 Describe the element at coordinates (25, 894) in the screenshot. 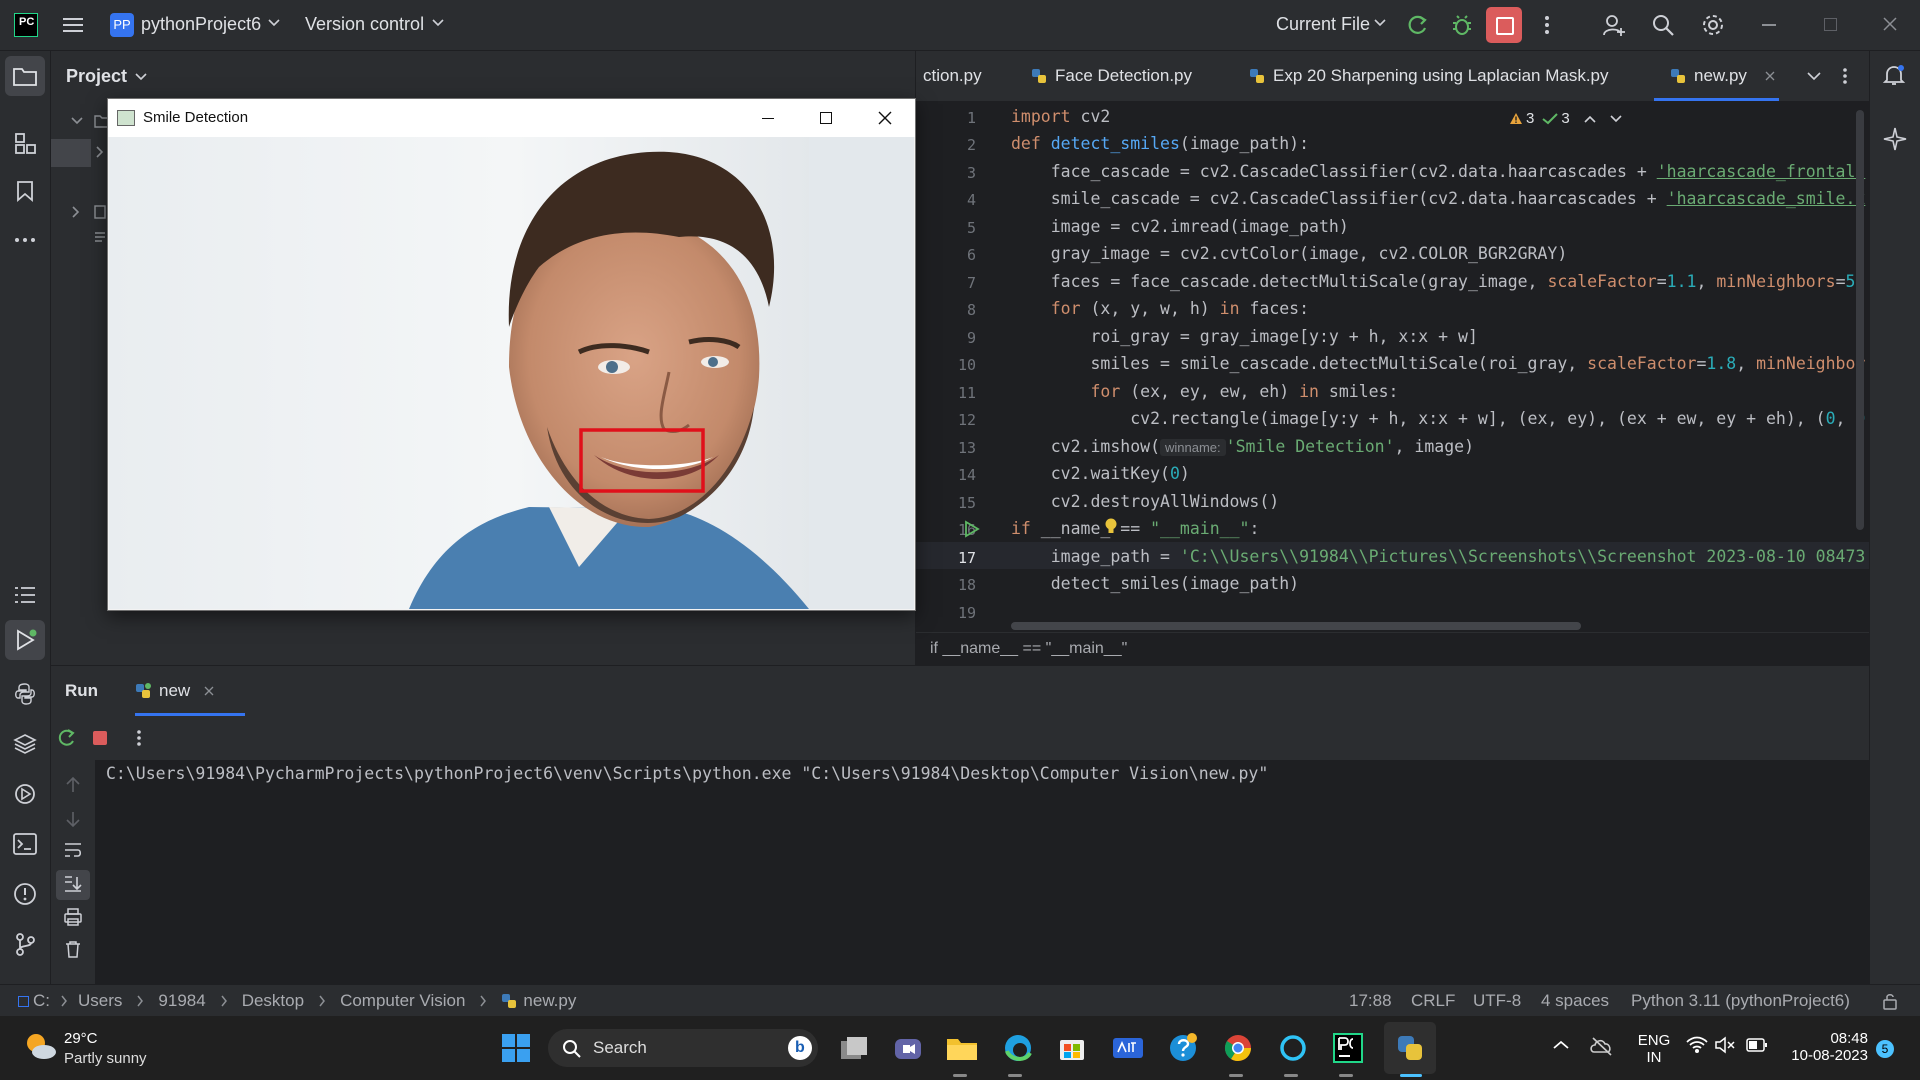

I see `problems-icon` at that location.